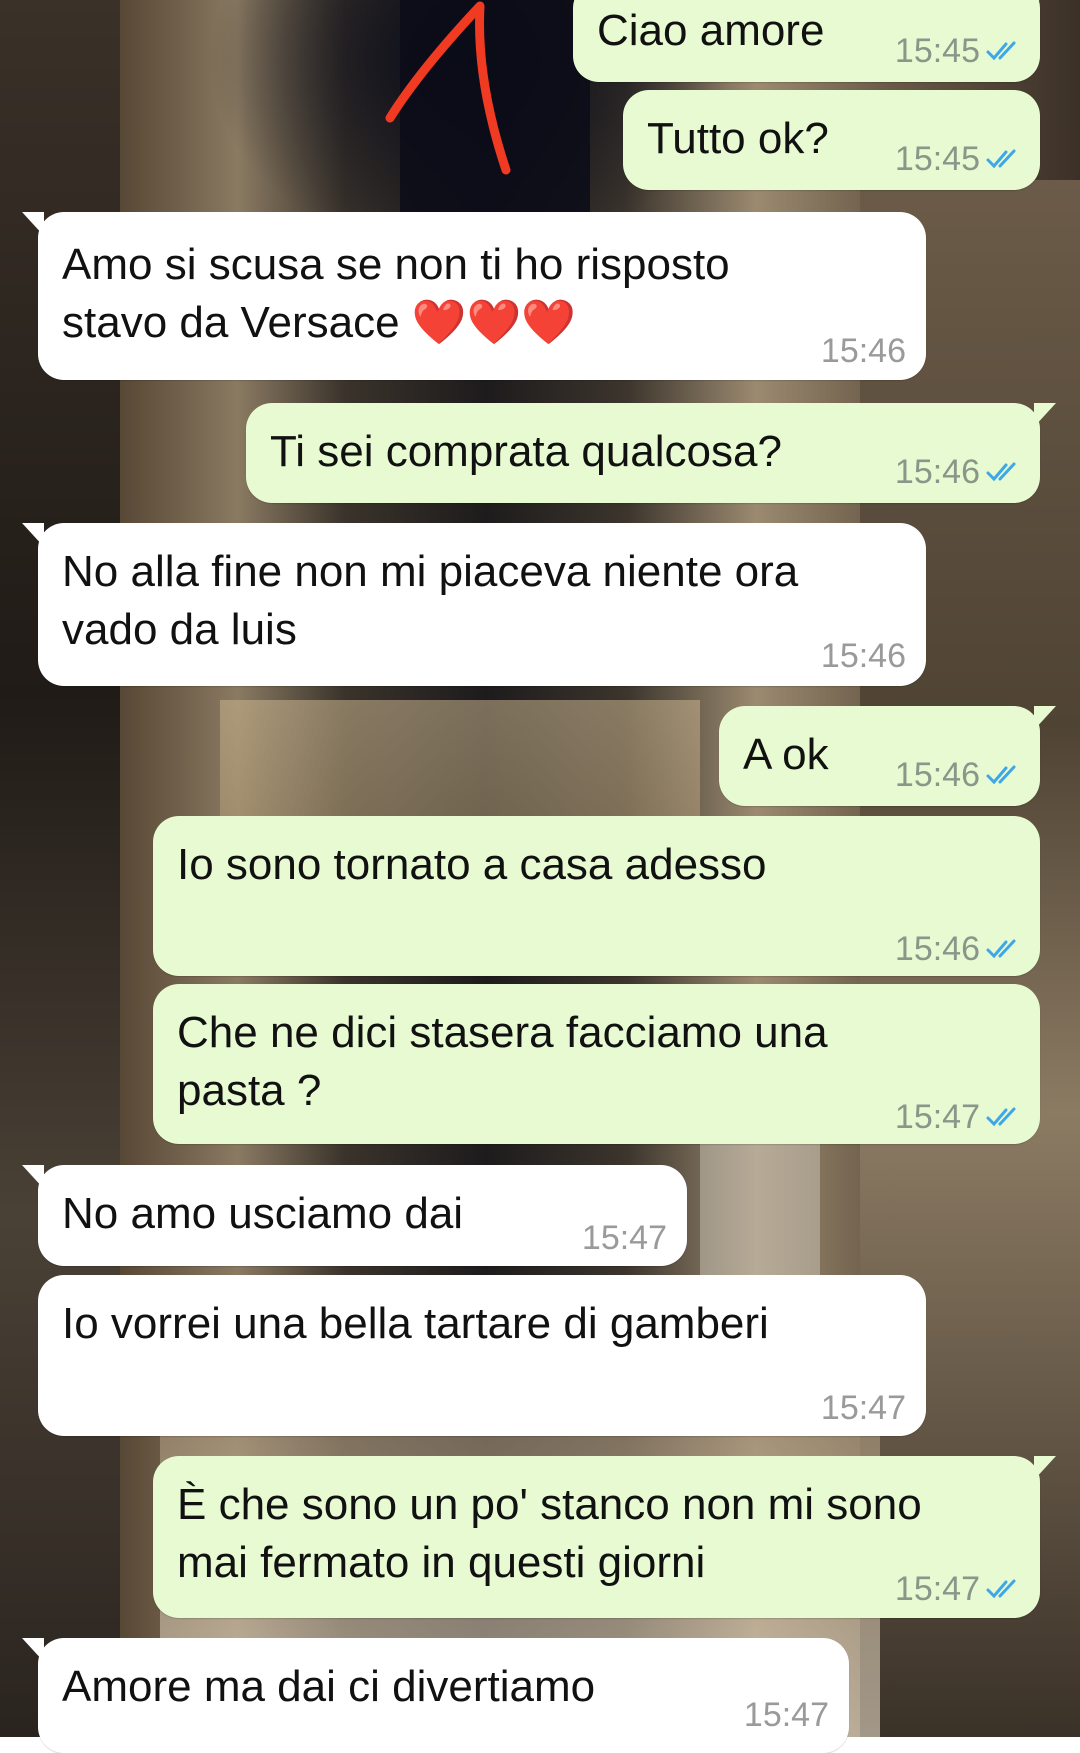 The height and width of the screenshot is (1753, 1080). What do you see at coordinates (263, 1213) in the screenshot?
I see `message-text: No amo usciamo dai` at bounding box center [263, 1213].